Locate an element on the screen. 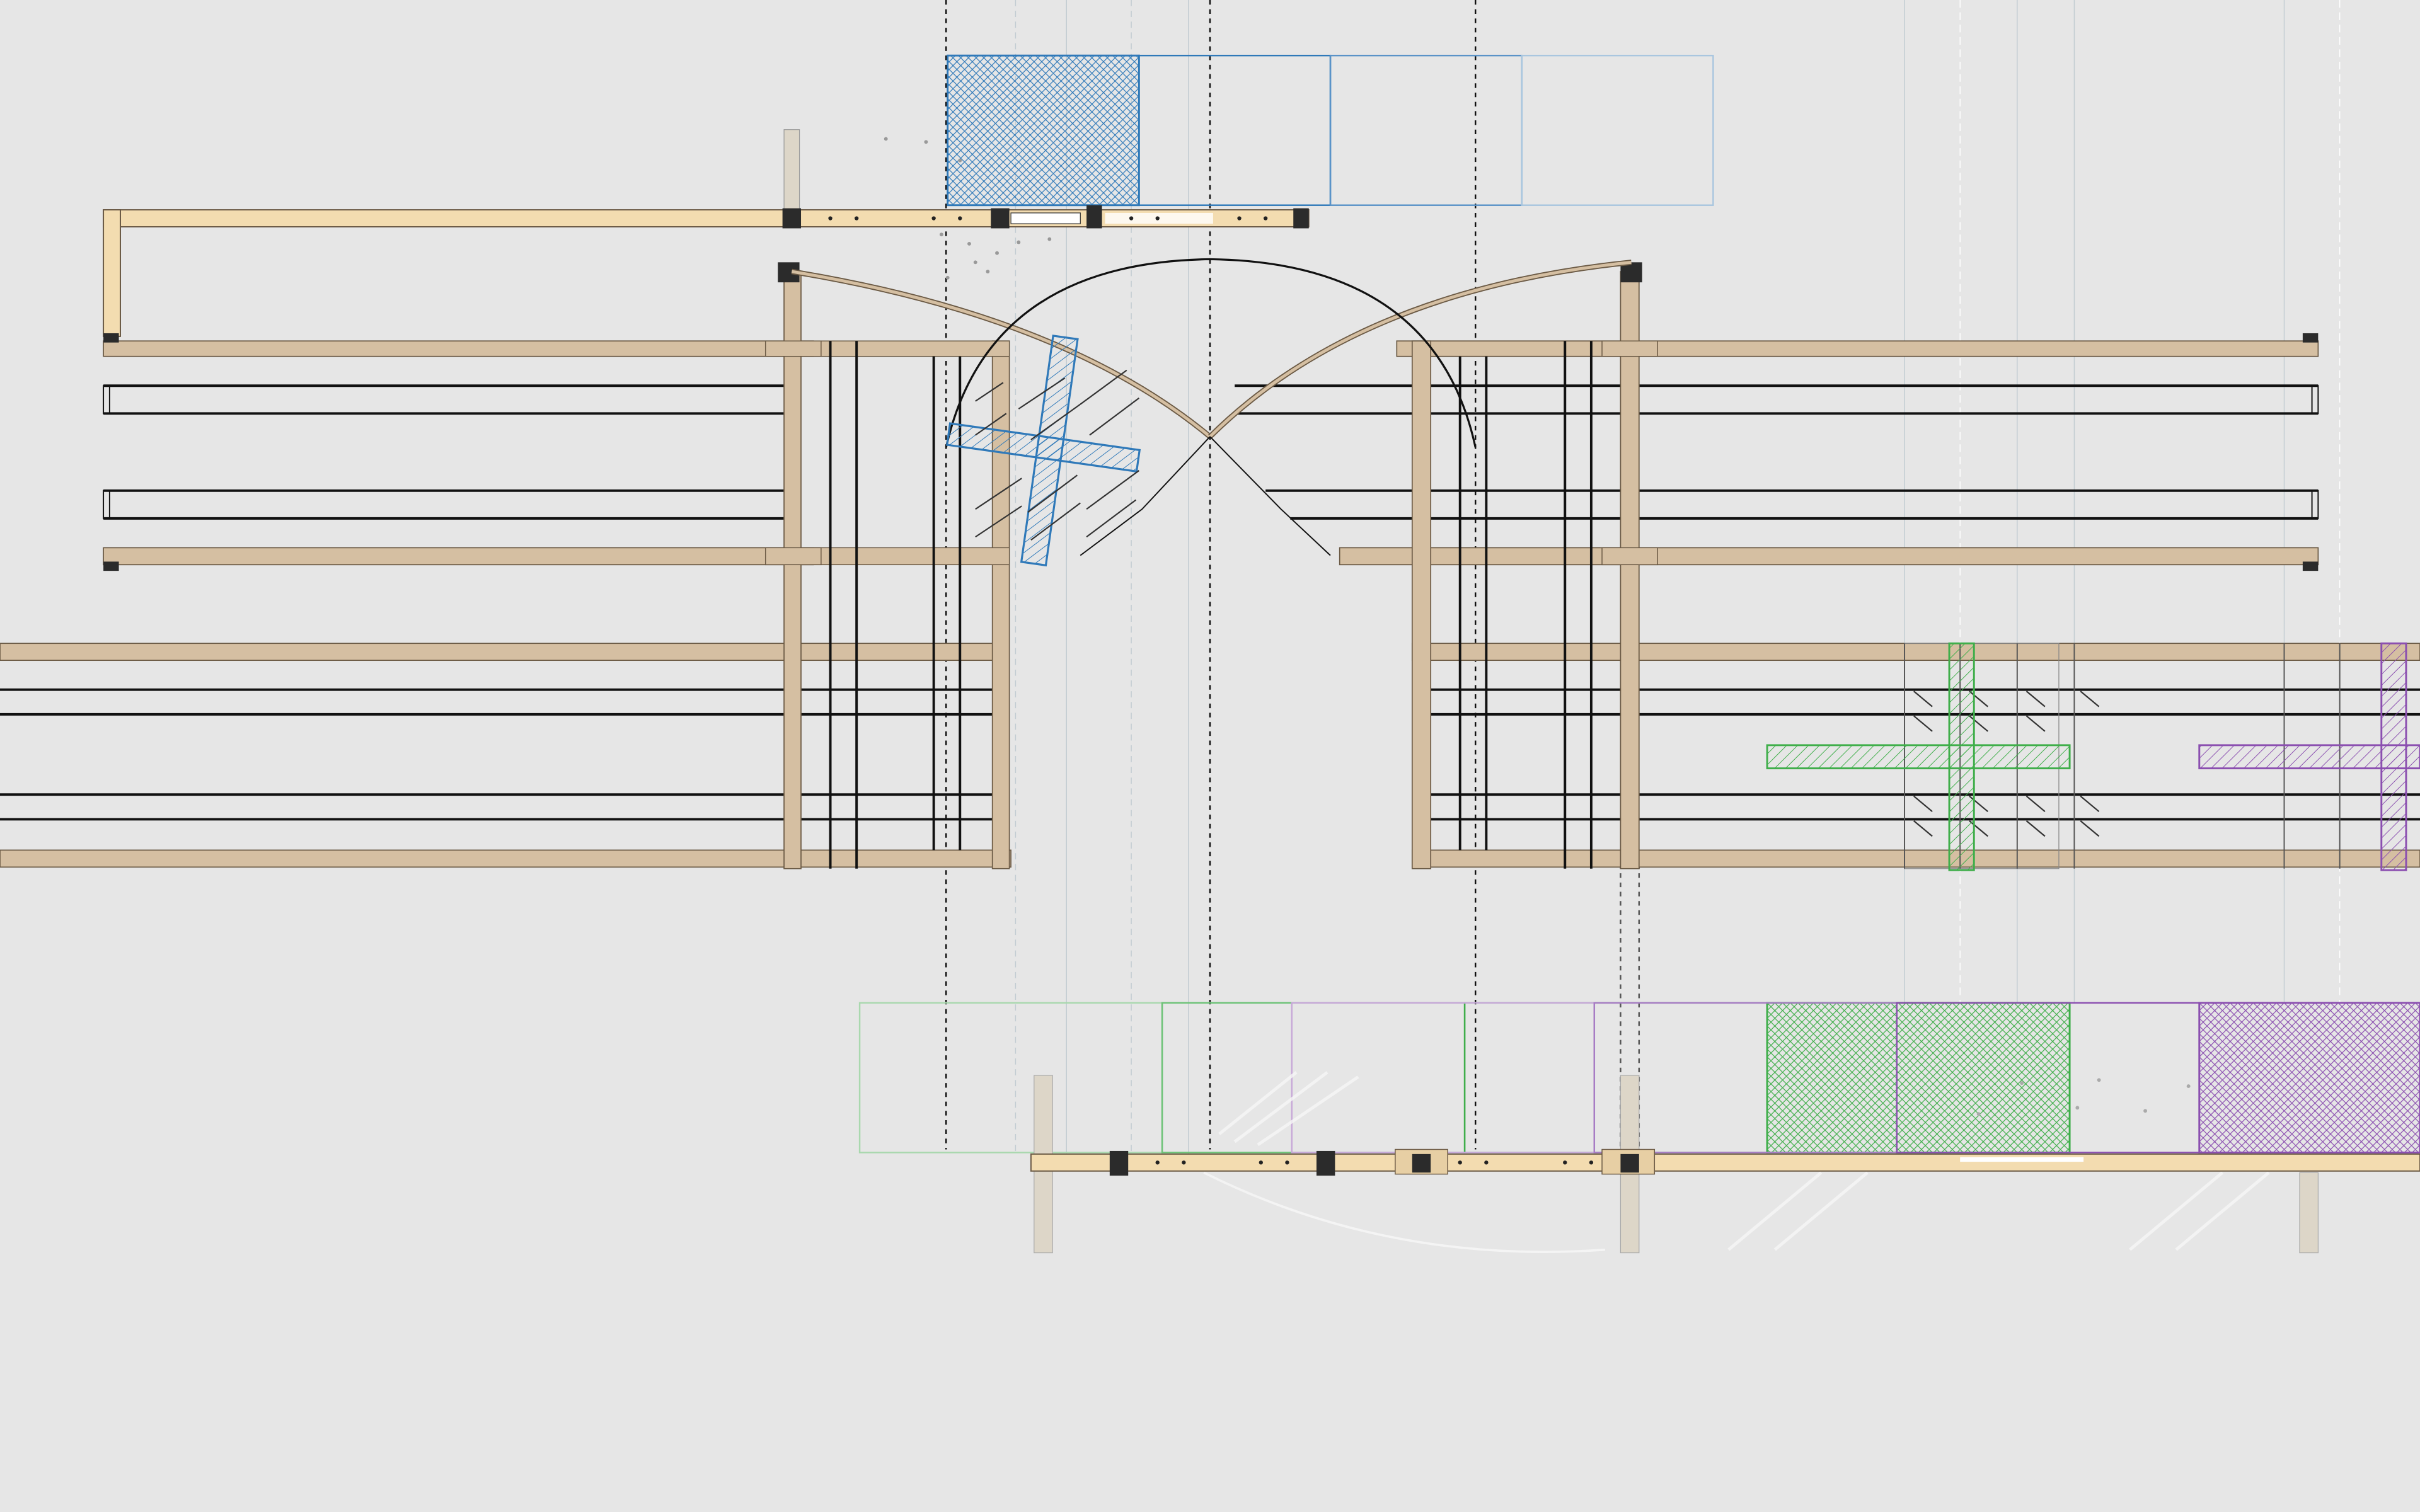 The image size is (2420, 1512). upper-left-frame is located at coordinates (459, 452).